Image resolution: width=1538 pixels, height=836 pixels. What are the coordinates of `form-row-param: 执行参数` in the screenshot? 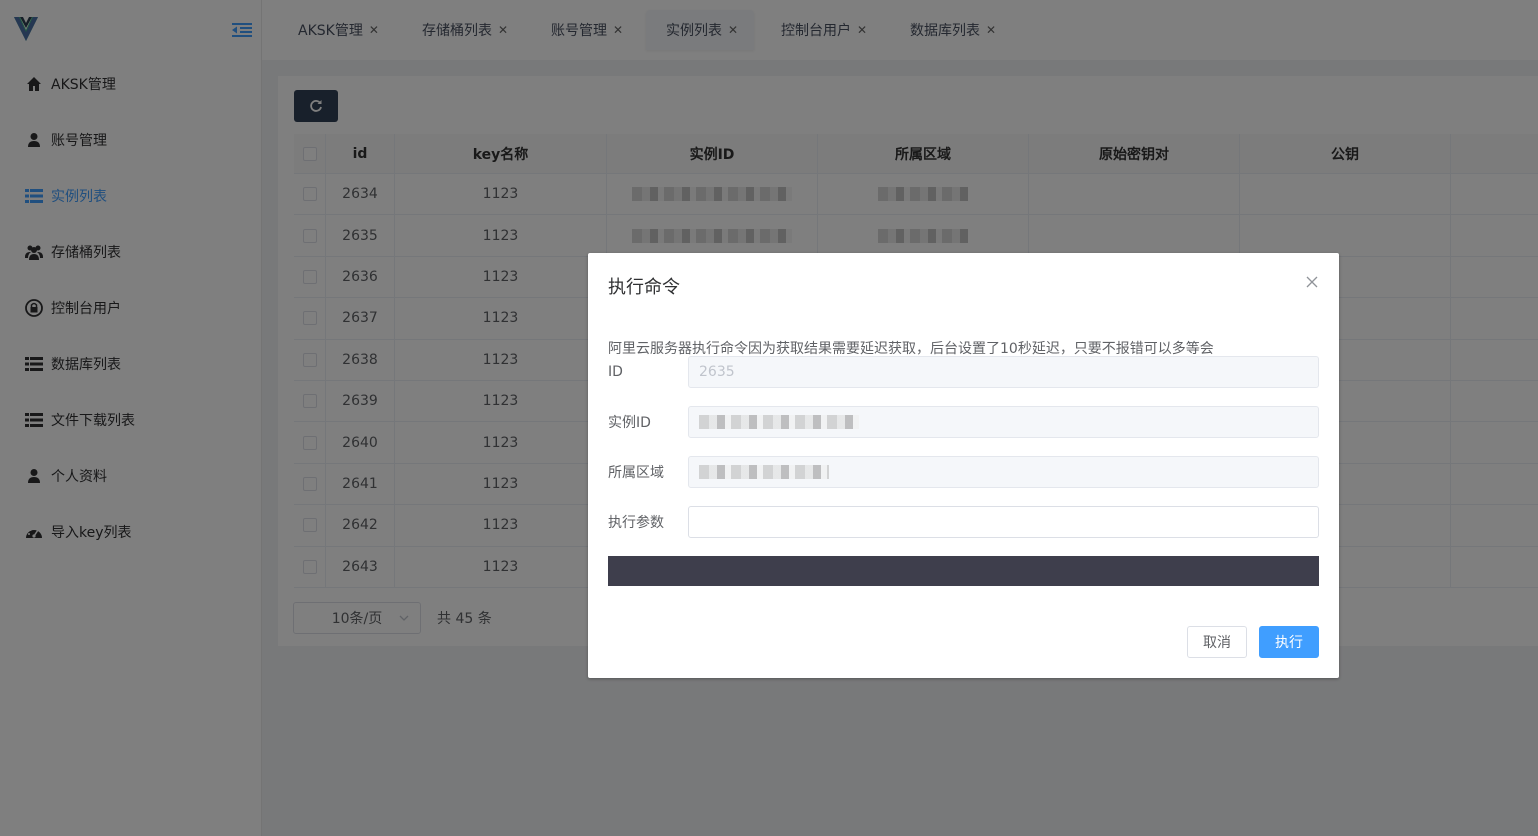 It's located at (963, 522).